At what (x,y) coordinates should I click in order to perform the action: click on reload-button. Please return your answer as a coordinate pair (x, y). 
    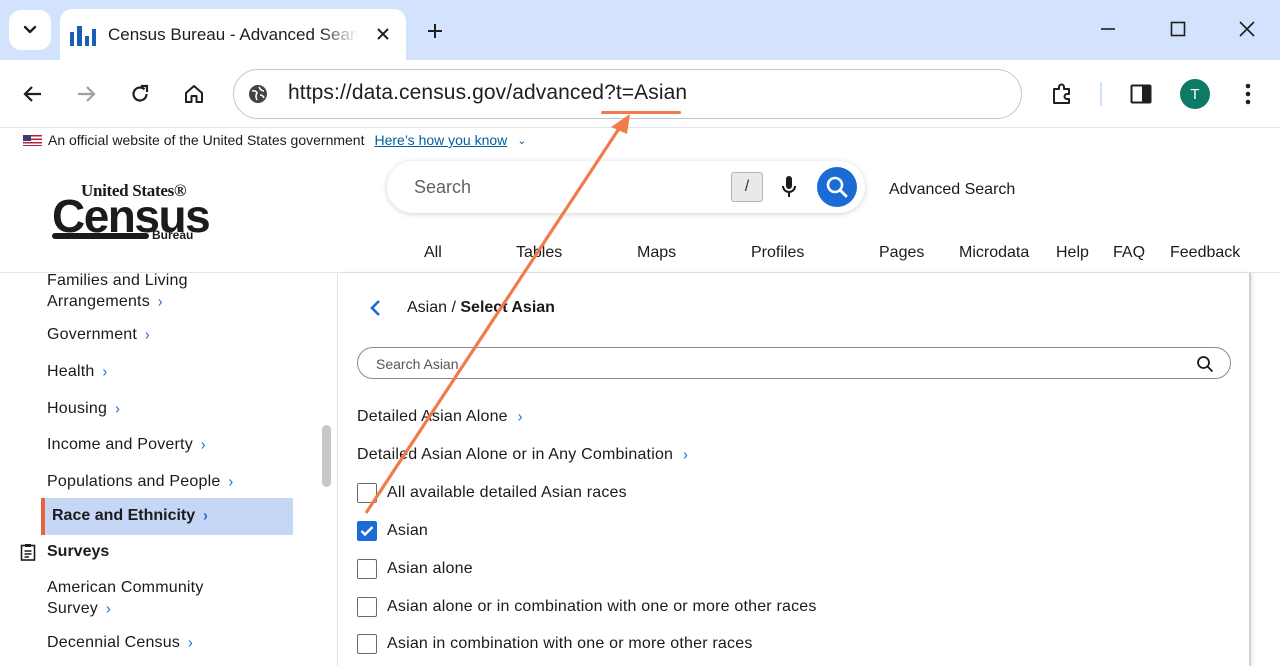
    Looking at the image, I should click on (140, 94).